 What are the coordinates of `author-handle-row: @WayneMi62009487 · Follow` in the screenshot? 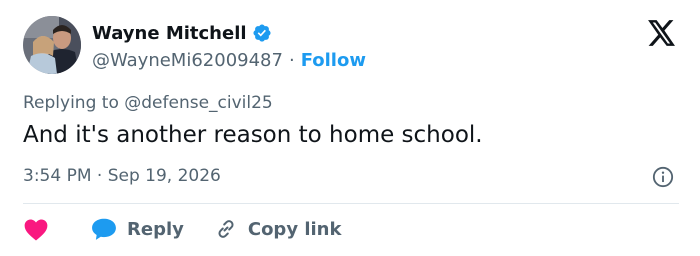 It's located at (229, 60).